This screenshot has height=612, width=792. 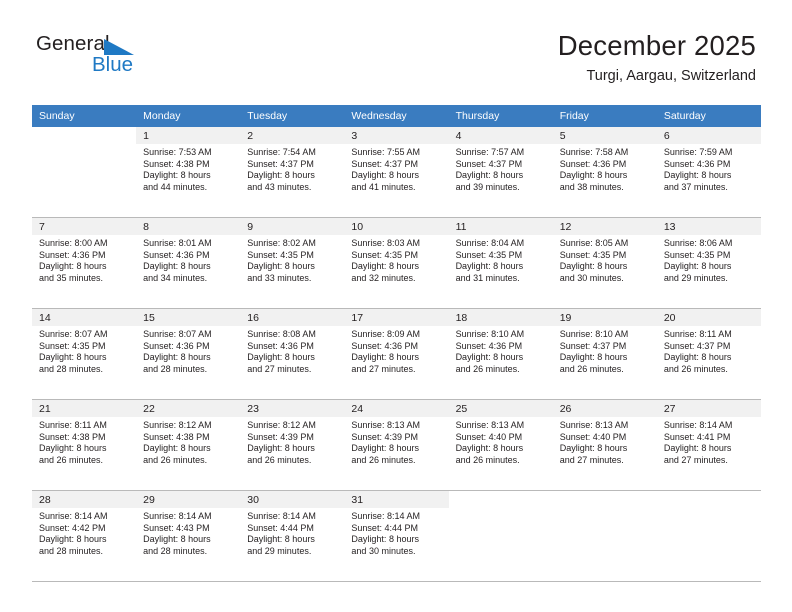 I want to click on day-number: 4, so click(x=500, y=135).